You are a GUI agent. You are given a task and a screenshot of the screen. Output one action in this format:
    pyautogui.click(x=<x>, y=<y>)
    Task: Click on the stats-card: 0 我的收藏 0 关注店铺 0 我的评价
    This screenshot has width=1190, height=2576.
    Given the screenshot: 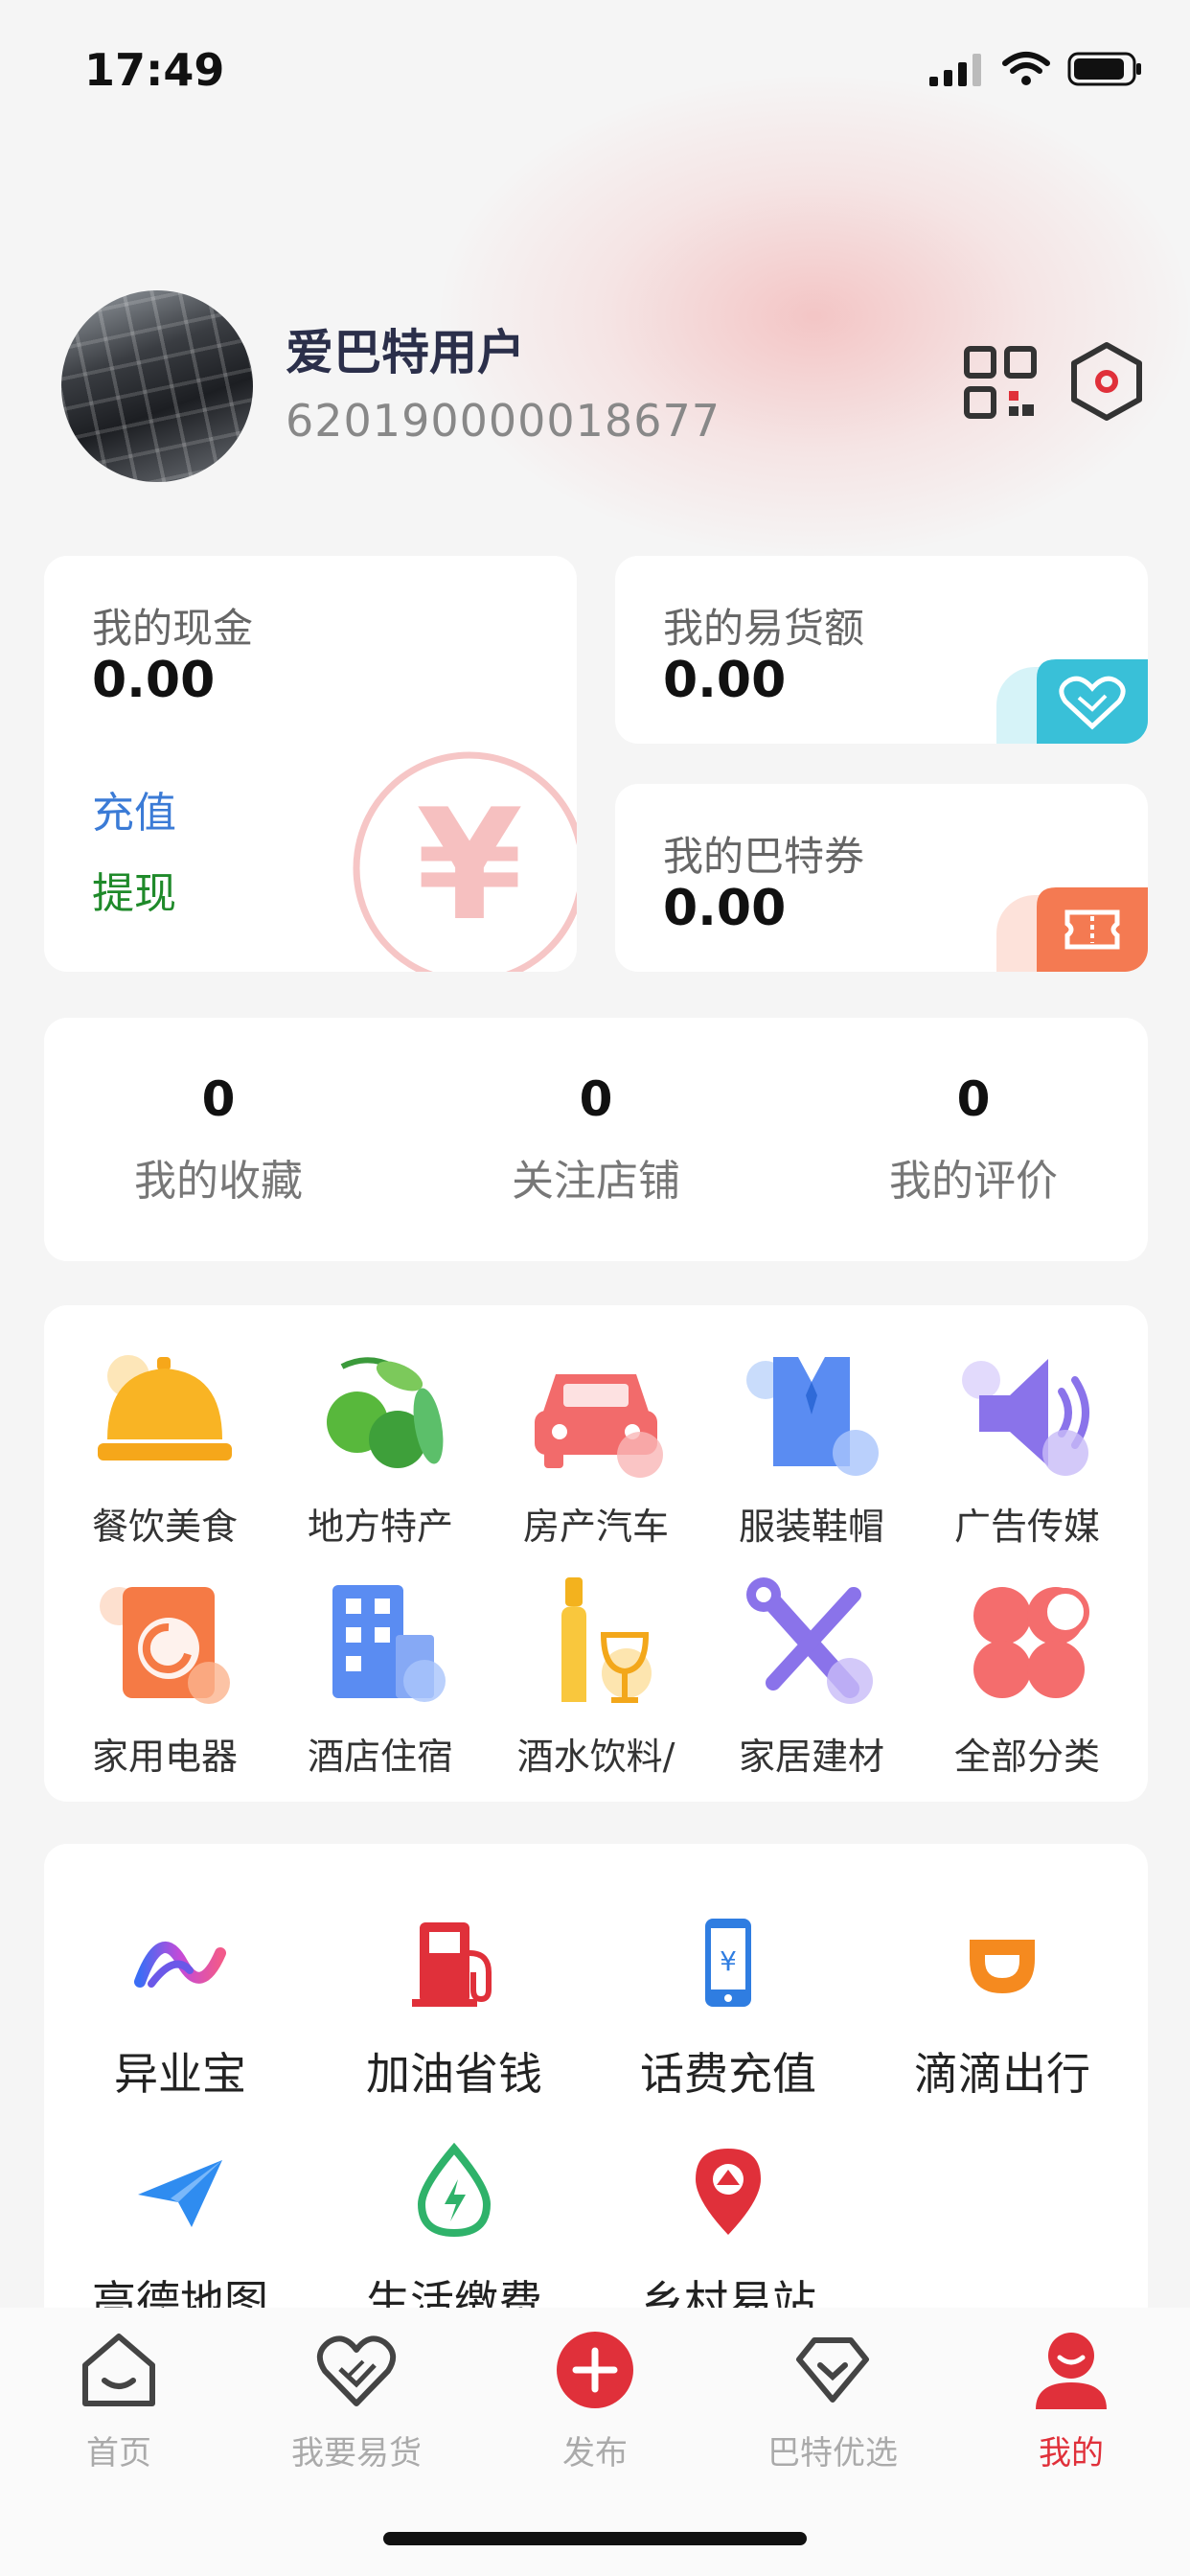 What is the action you would take?
    pyautogui.click(x=596, y=1139)
    